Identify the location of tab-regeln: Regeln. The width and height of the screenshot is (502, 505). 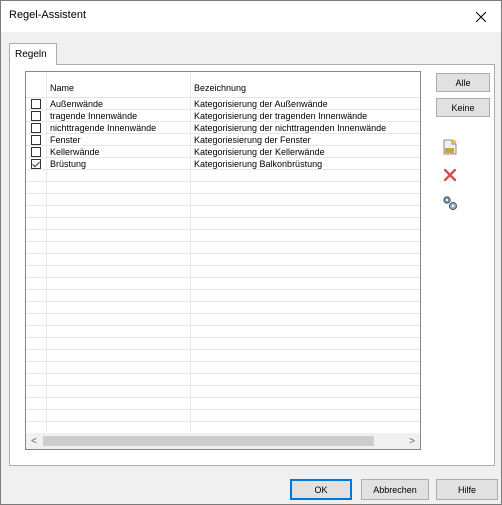
(33, 54).